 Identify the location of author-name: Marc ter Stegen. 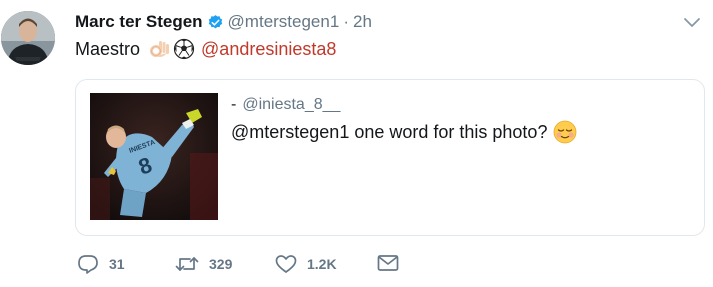
(139, 22).